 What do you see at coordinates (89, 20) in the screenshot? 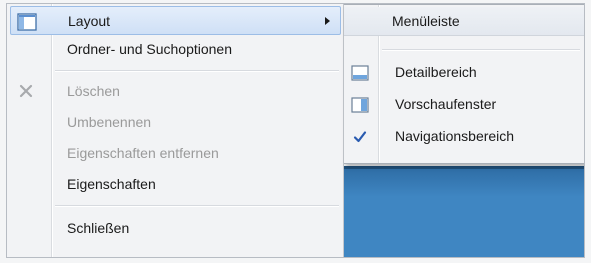
I see `menu-item-label: Layout` at bounding box center [89, 20].